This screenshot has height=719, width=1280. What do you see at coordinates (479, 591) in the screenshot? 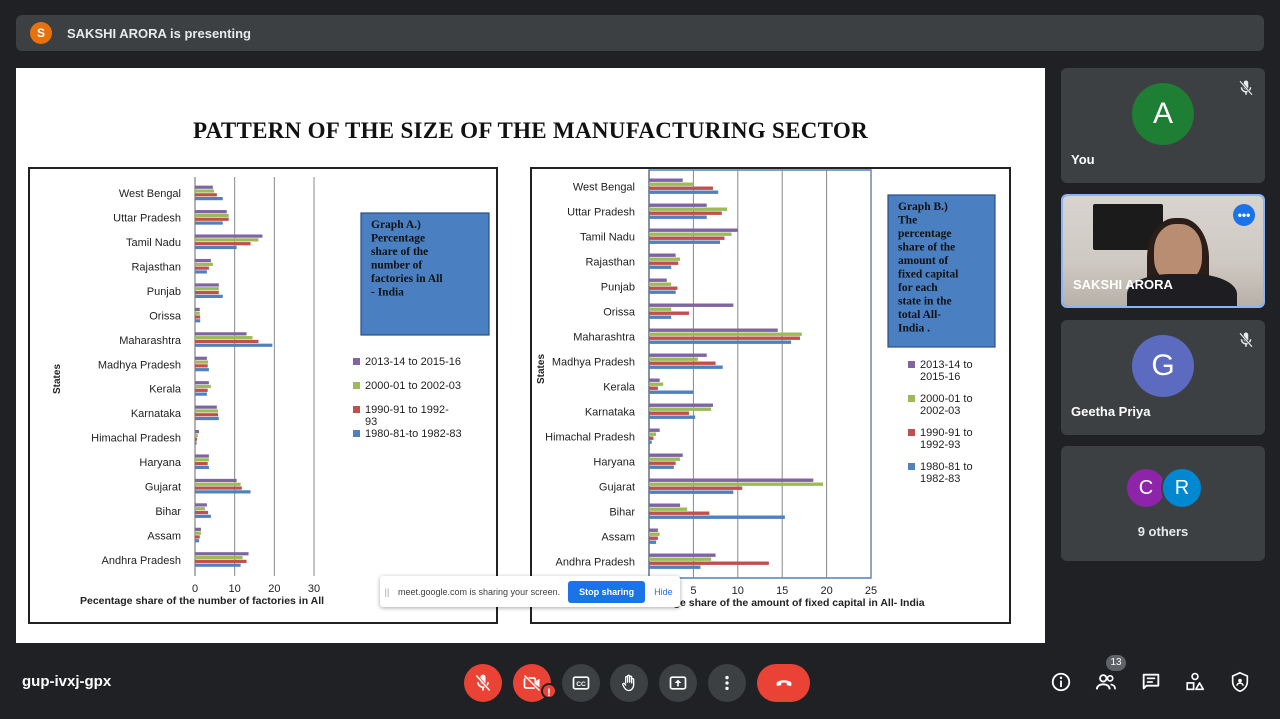
I see `sharing-message: meet.google.com is sharing your screen.` at bounding box center [479, 591].